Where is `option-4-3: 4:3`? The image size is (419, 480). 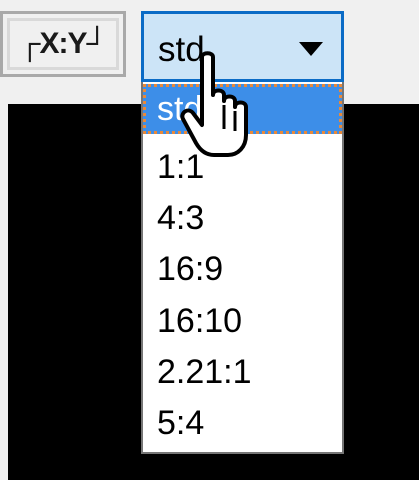 option-4-3: 4:3 is located at coordinates (242, 218).